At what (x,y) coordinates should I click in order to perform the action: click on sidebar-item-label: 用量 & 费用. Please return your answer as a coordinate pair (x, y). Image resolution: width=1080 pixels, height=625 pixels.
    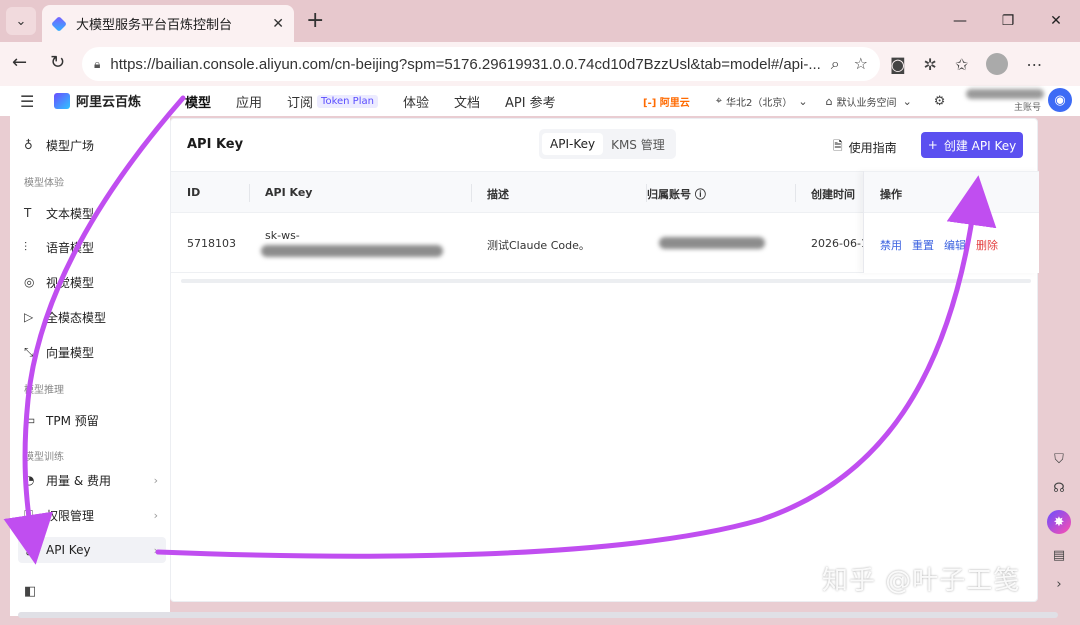
    Looking at the image, I should click on (78, 480).